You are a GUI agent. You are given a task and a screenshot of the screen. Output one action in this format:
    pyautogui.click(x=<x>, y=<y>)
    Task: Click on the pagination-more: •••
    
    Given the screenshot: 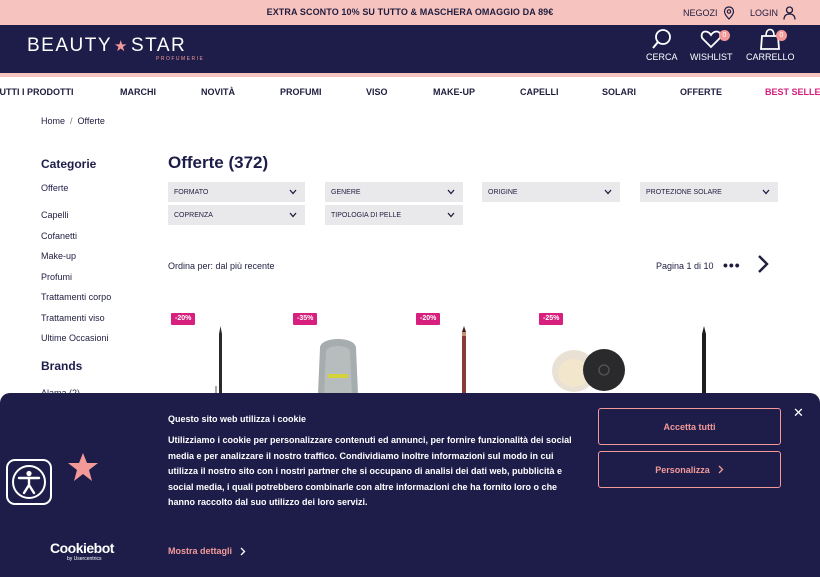 What is the action you would take?
    pyautogui.click(x=732, y=265)
    